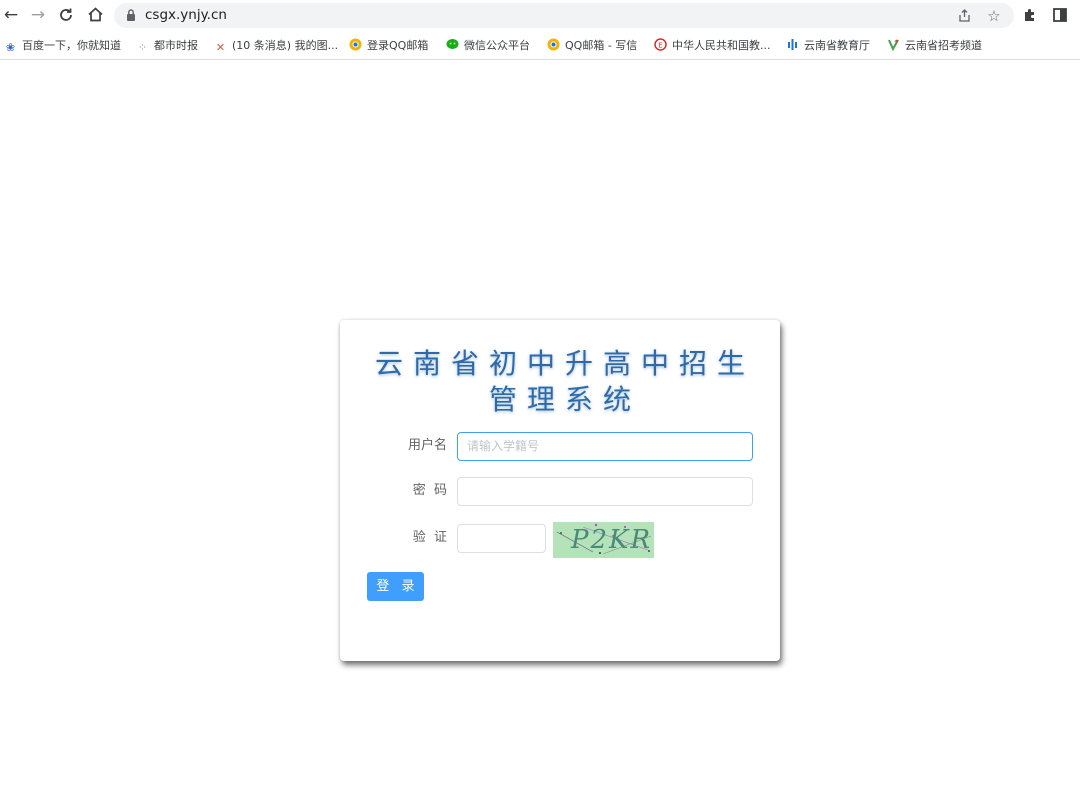 The height and width of the screenshot is (788, 1080). Describe the element at coordinates (427, 445) in the screenshot. I see `username-label: 用户名` at that location.